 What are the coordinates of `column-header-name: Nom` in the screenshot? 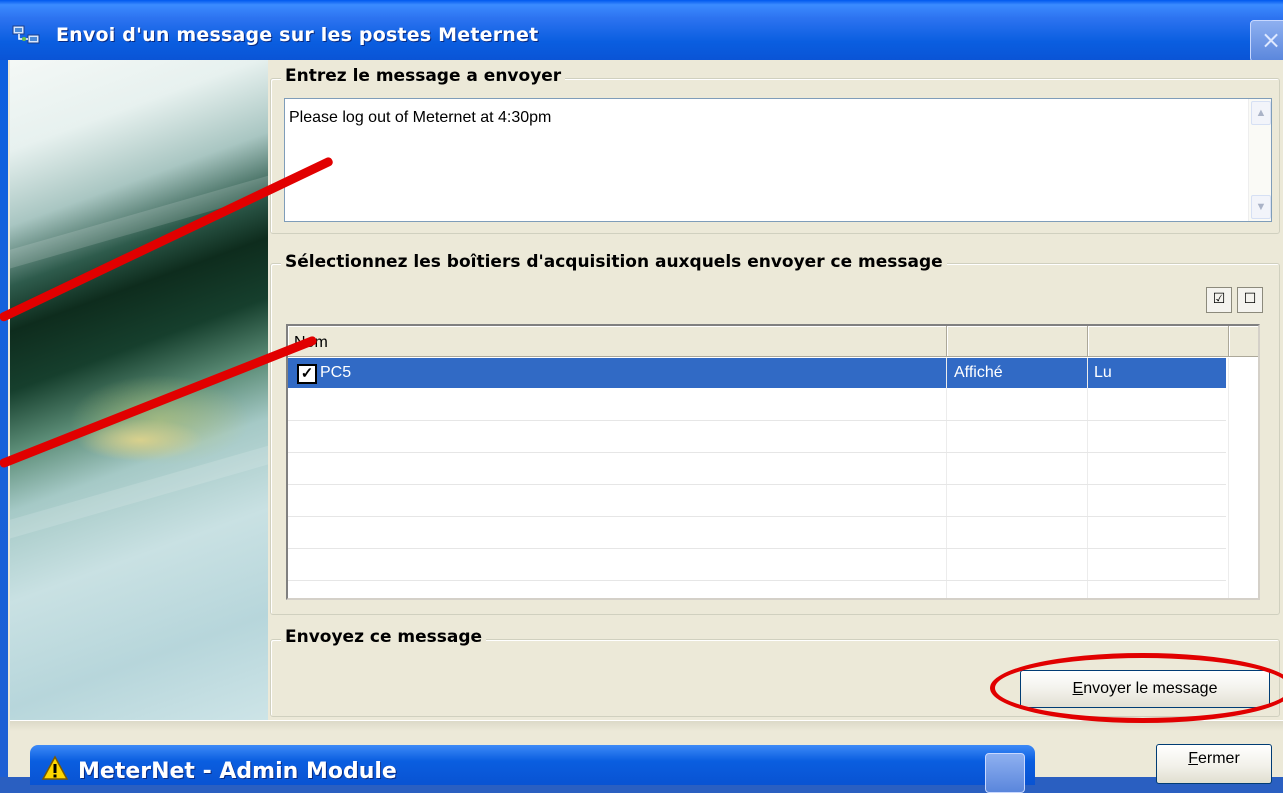 It's located at (617, 341).